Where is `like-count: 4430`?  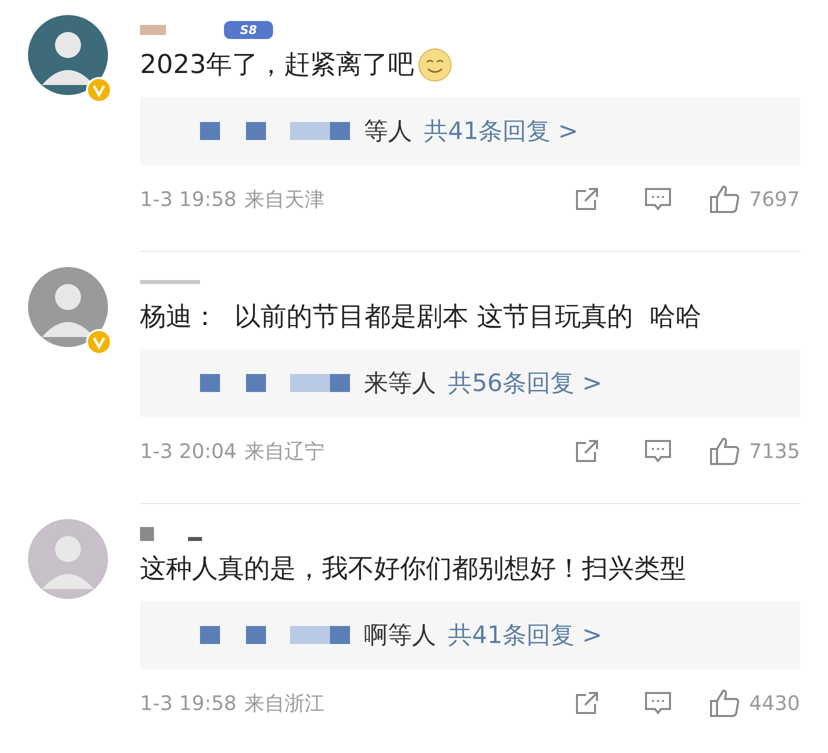 like-count: 4430 is located at coordinates (774, 703).